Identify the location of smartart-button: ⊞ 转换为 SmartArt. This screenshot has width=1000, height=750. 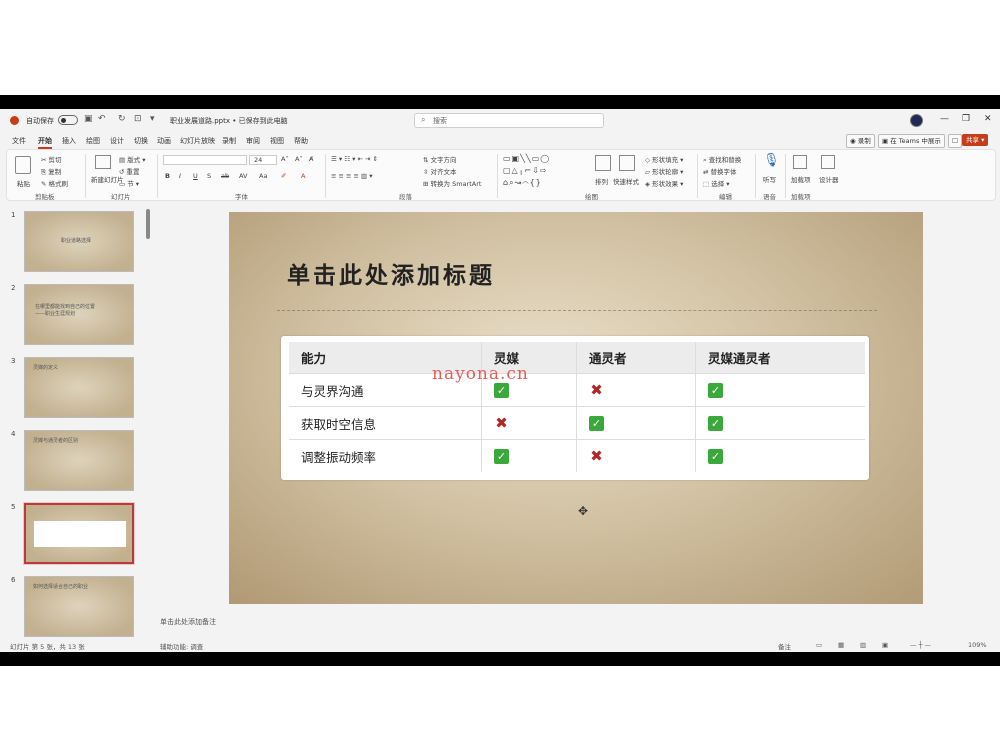
(452, 183).